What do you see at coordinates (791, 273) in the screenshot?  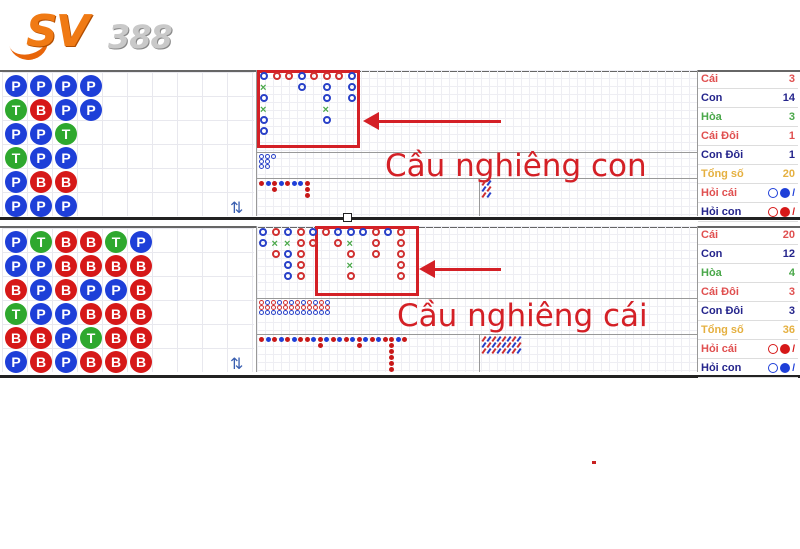 I see `stat-value: 4` at bounding box center [791, 273].